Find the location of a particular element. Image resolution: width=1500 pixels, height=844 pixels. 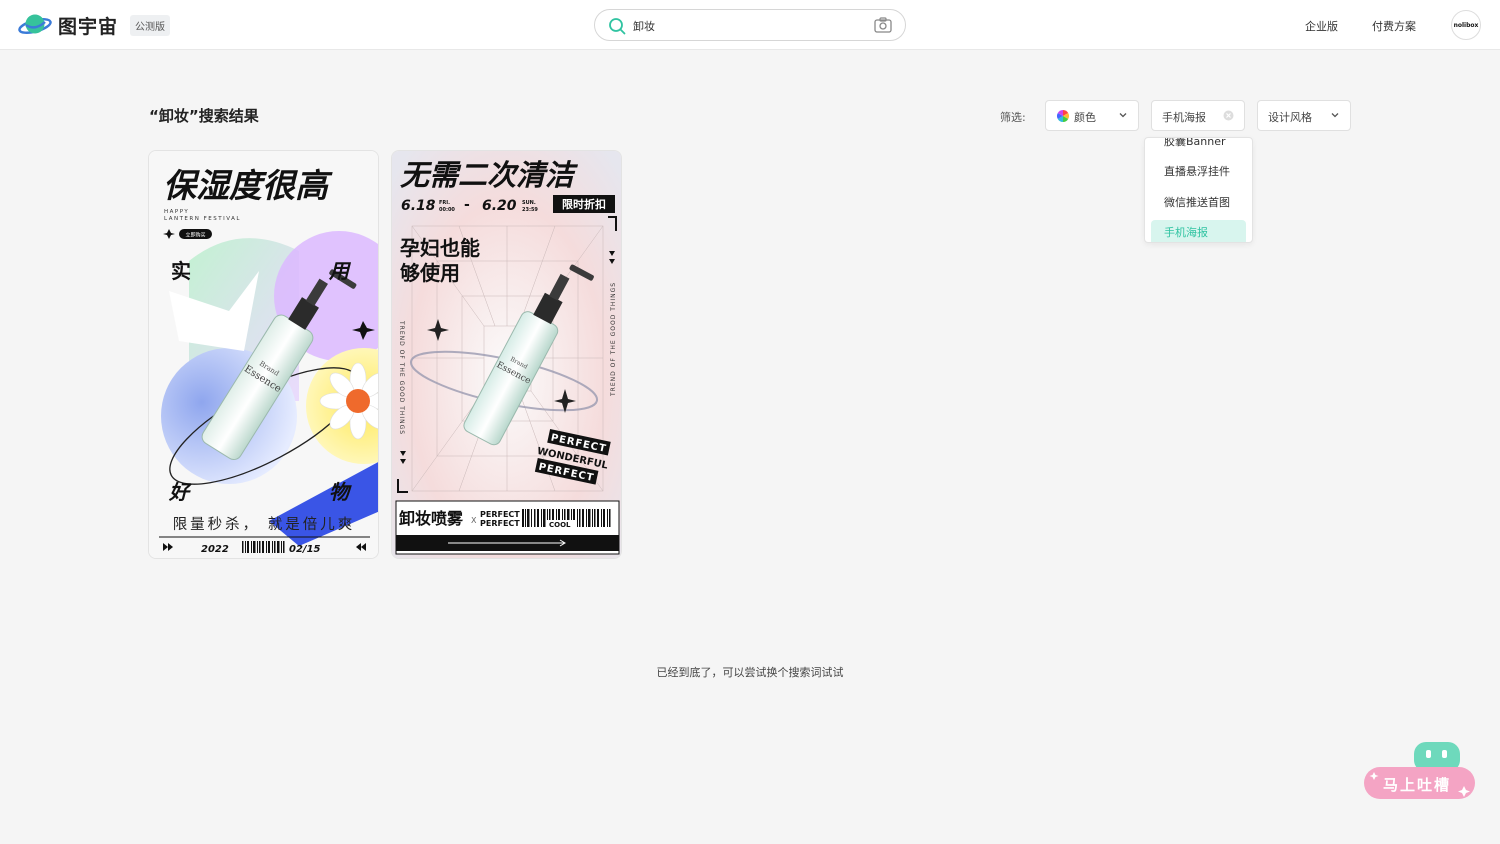

svg-text: 23:59 is located at coordinates (530, 210).